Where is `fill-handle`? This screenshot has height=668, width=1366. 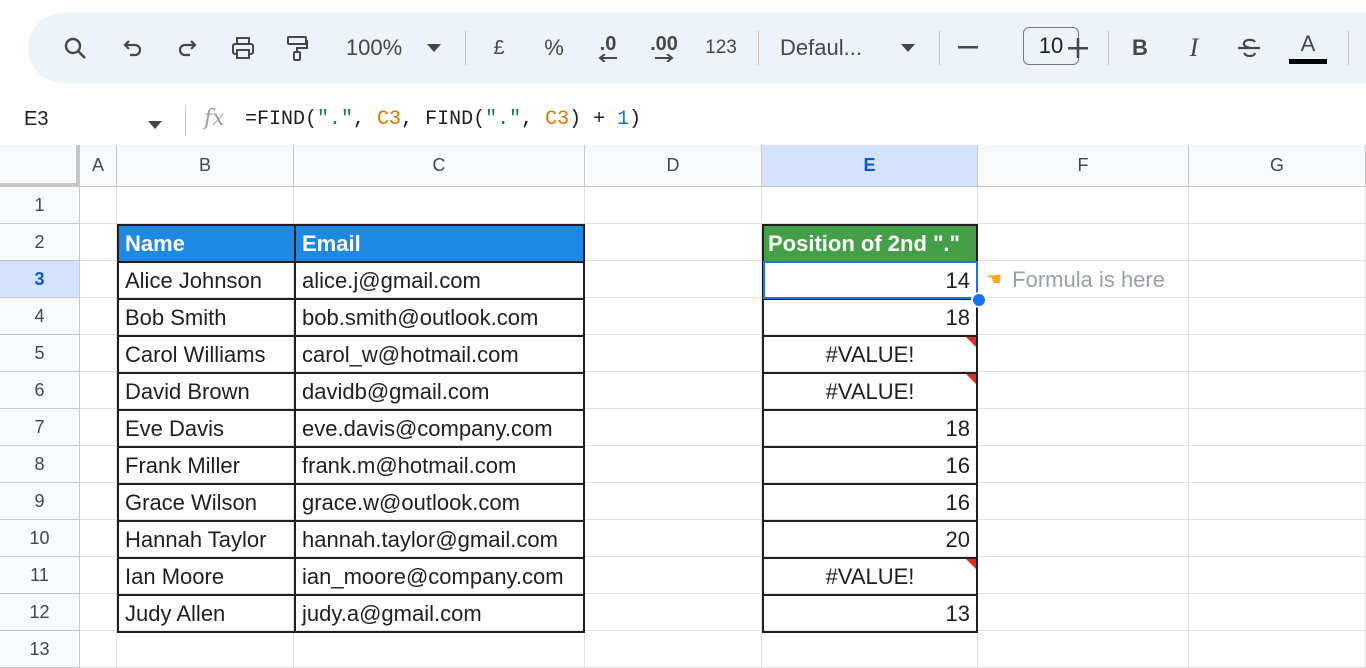 fill-handle is located at coordinates (979, 300).